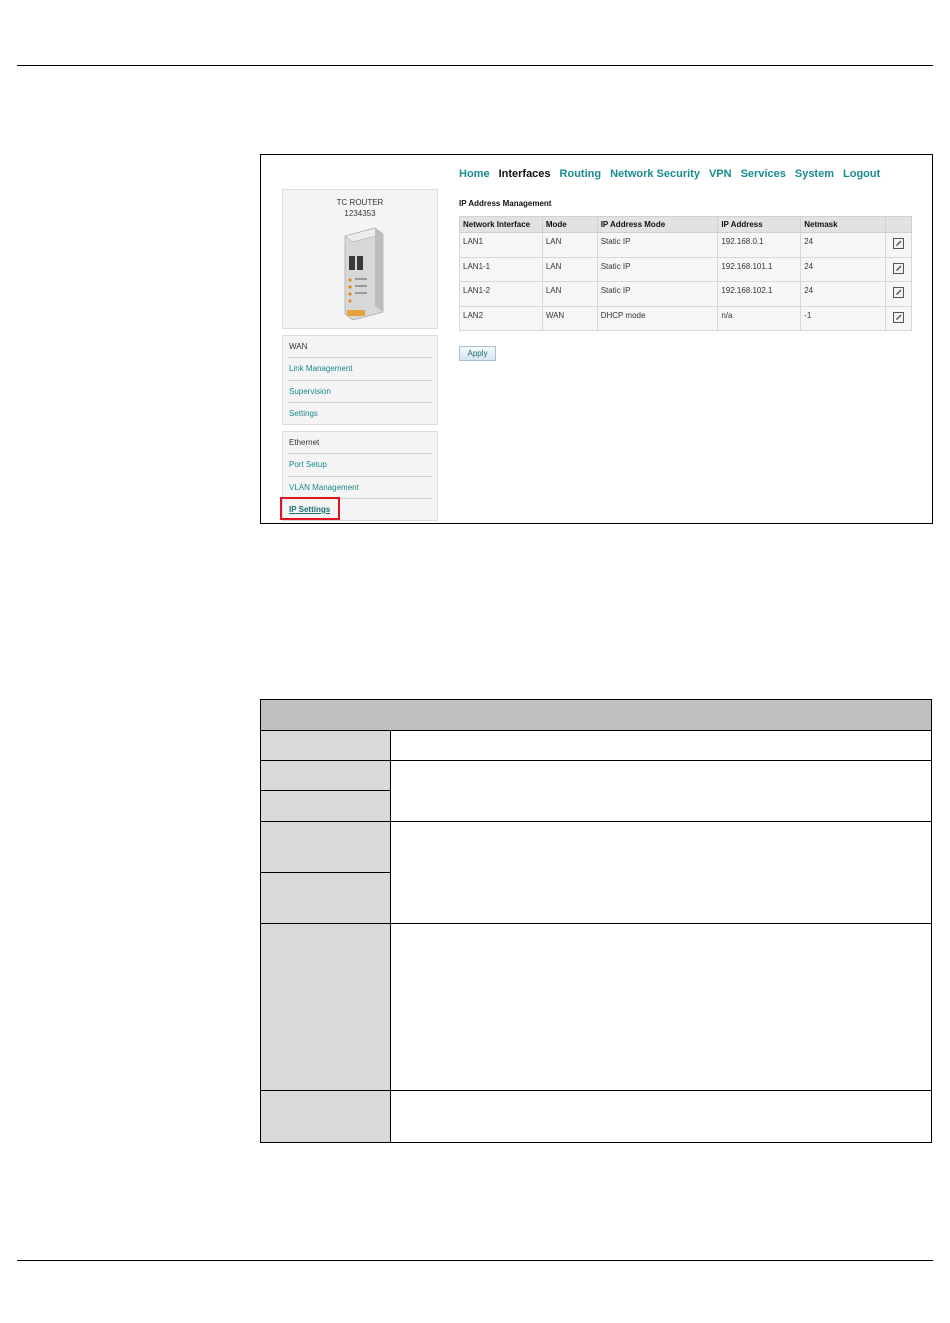  Describe the element at coordinates (814, 175) in the screenshot. I see `nav-system: System` at that location.